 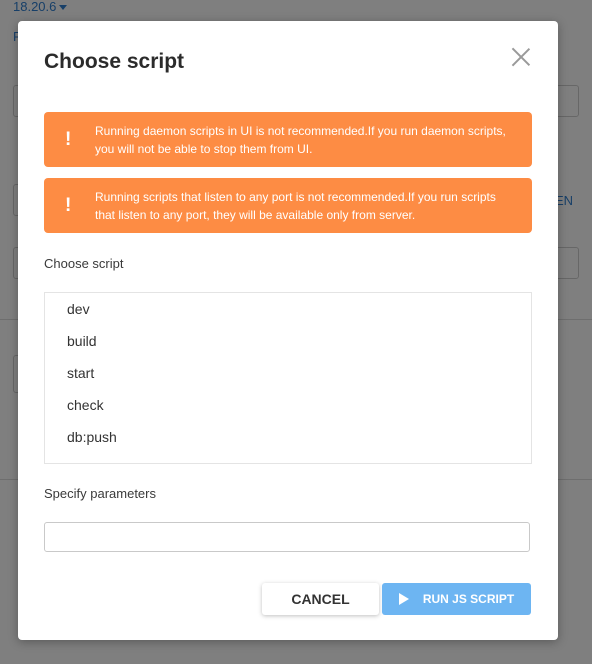 I want to click on script-item-check: check, so click(x=85, y=405).